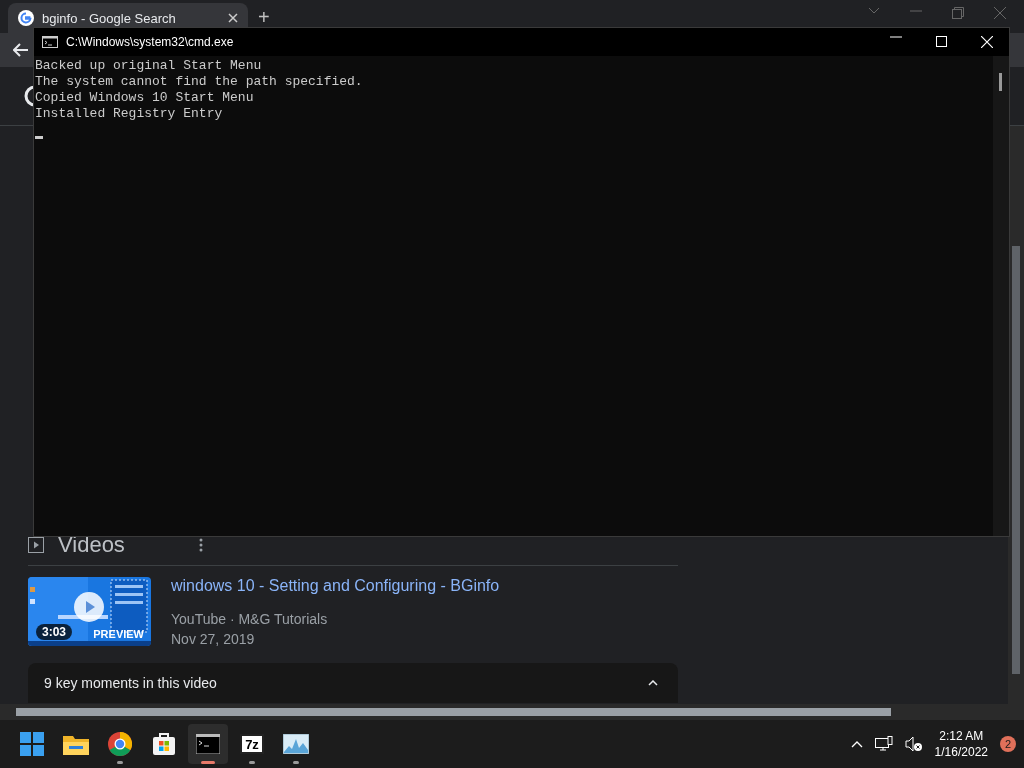  I want to click on section-heading: Videos, so click(91, 545).